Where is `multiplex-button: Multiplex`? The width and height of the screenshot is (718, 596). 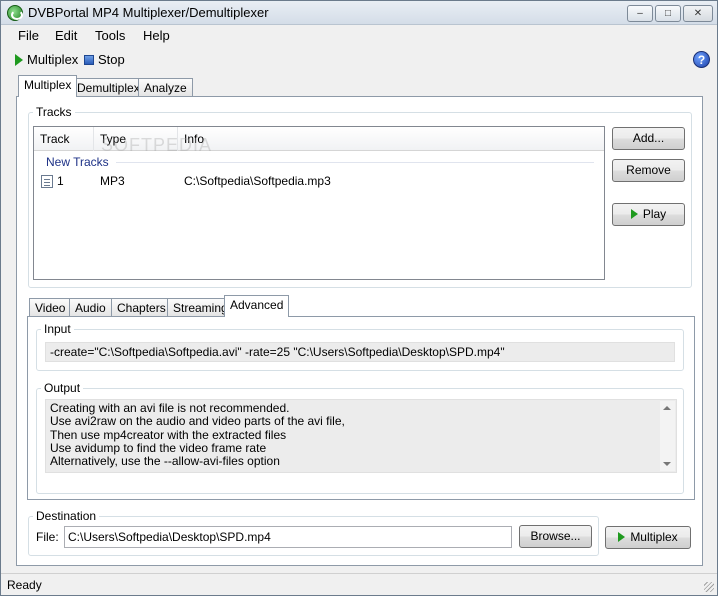 multiplex-button: Multiplex is located at coordinates (648, 537).